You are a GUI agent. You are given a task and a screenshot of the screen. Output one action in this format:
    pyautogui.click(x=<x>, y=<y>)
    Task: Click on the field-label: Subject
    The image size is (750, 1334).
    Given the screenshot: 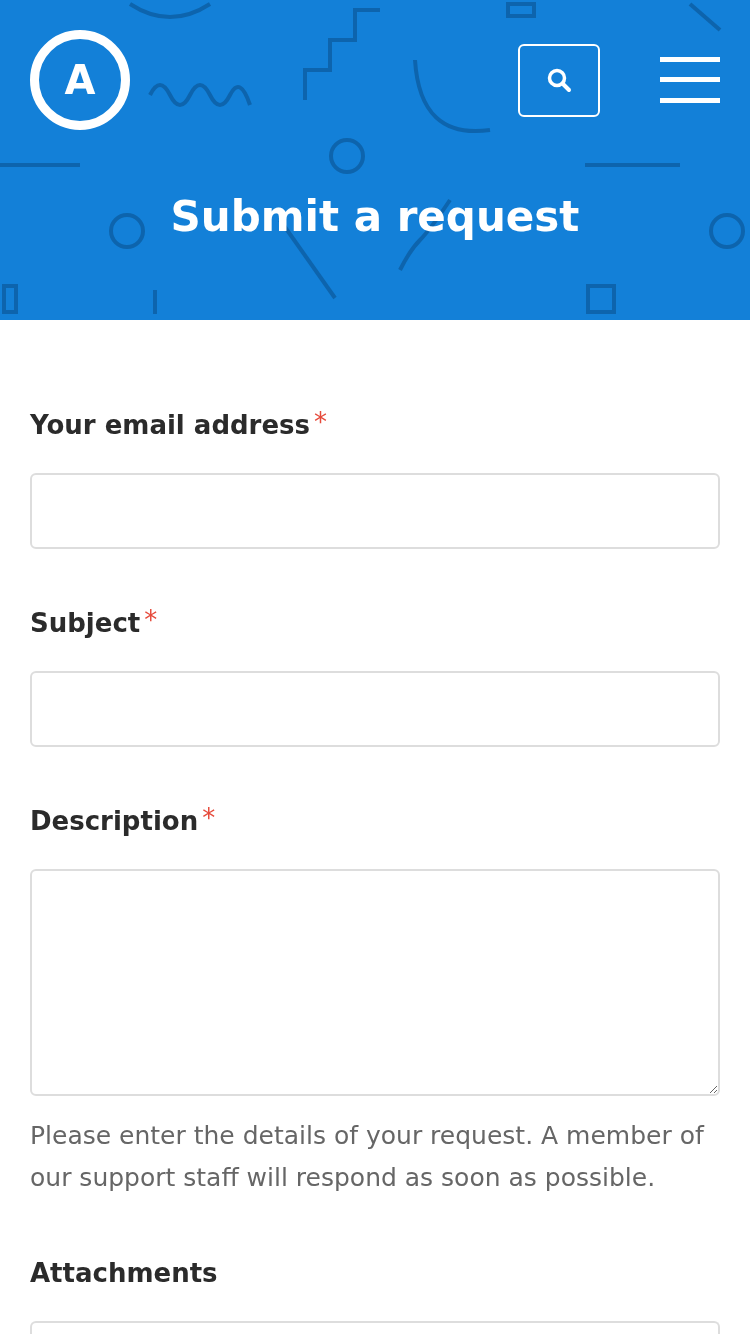 What is the action you would take?
    pyautogui.click(x=85, y=623)
    